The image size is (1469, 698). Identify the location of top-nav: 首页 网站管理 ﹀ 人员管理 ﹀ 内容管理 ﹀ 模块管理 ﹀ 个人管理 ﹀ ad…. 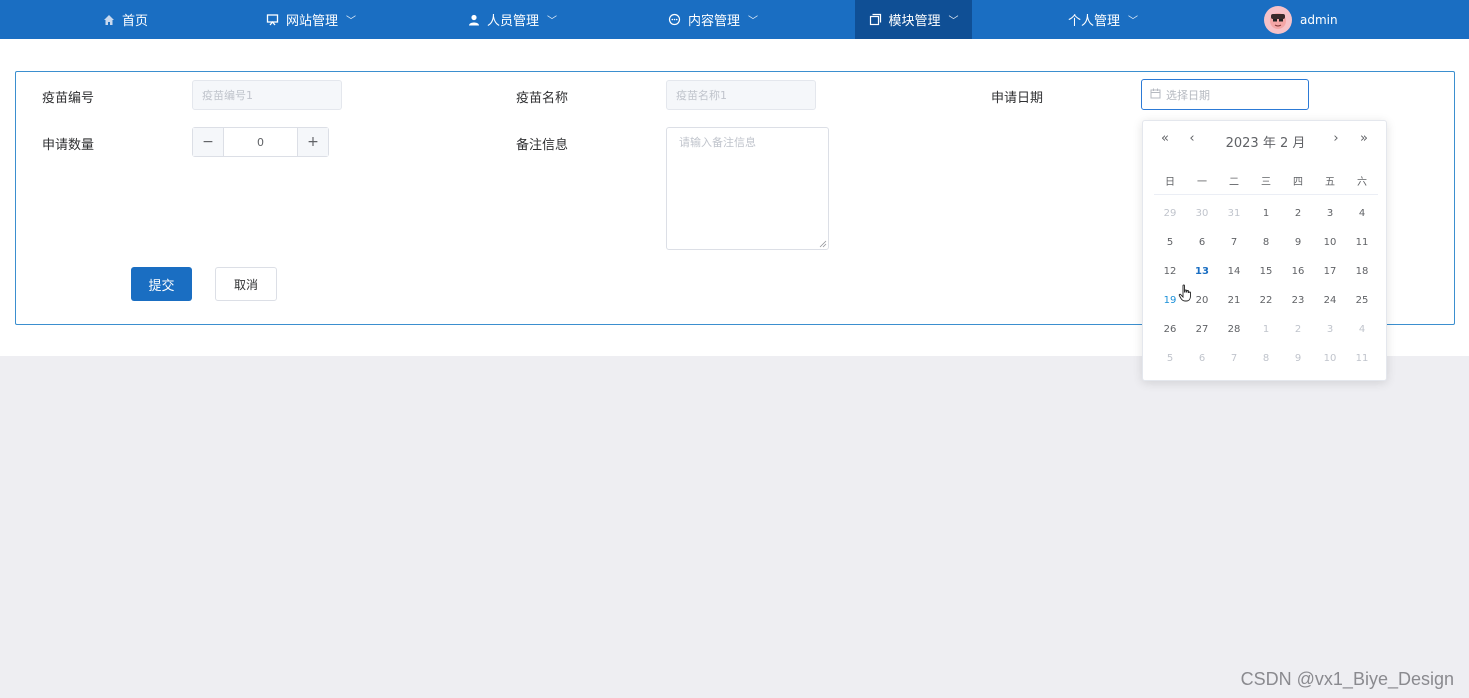
(734, 19).